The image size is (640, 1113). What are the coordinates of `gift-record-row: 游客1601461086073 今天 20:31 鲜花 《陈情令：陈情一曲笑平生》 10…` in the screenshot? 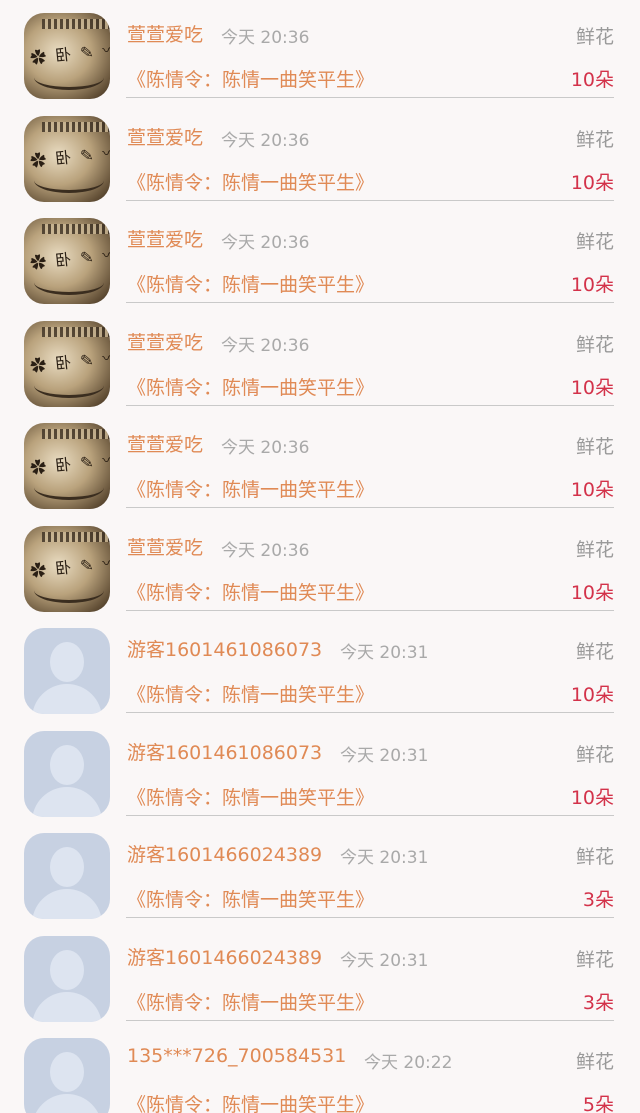 It's located at (320, 666).